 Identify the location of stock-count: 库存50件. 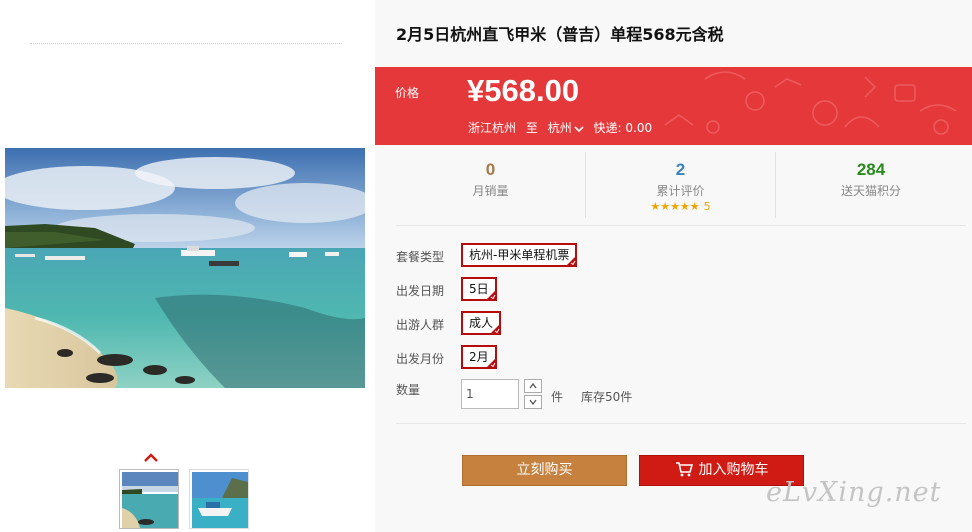
(607, 397).